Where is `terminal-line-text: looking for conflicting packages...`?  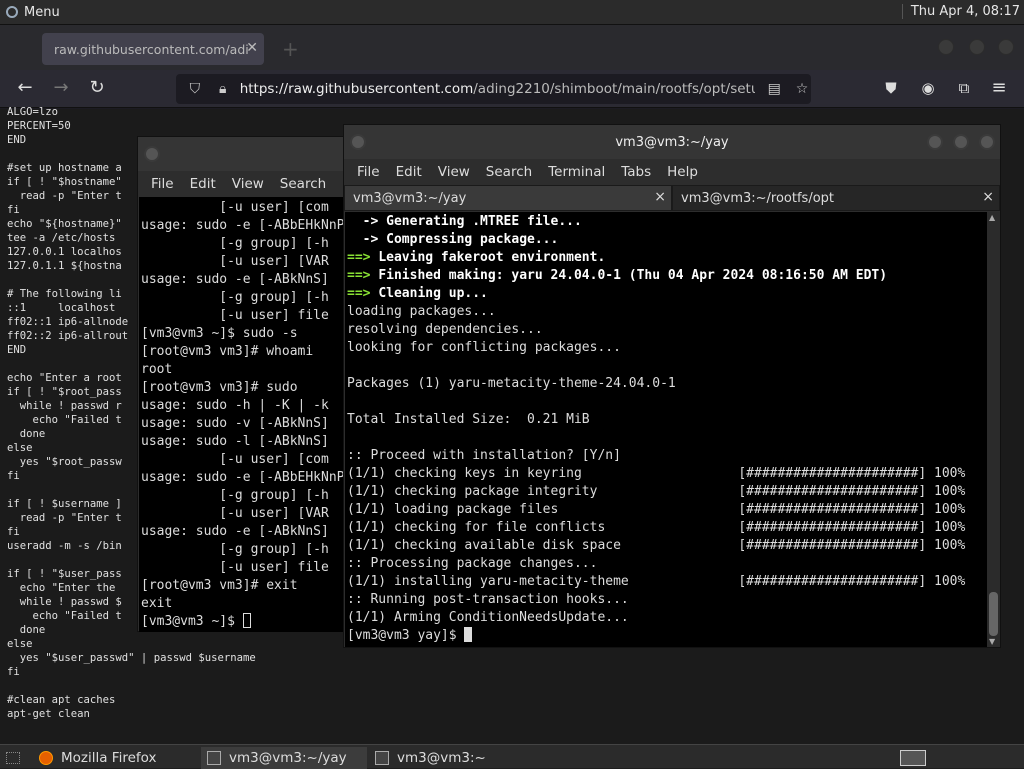
terminal-line-text: looking for conflicting packages... is located at coordinates (484, 347).